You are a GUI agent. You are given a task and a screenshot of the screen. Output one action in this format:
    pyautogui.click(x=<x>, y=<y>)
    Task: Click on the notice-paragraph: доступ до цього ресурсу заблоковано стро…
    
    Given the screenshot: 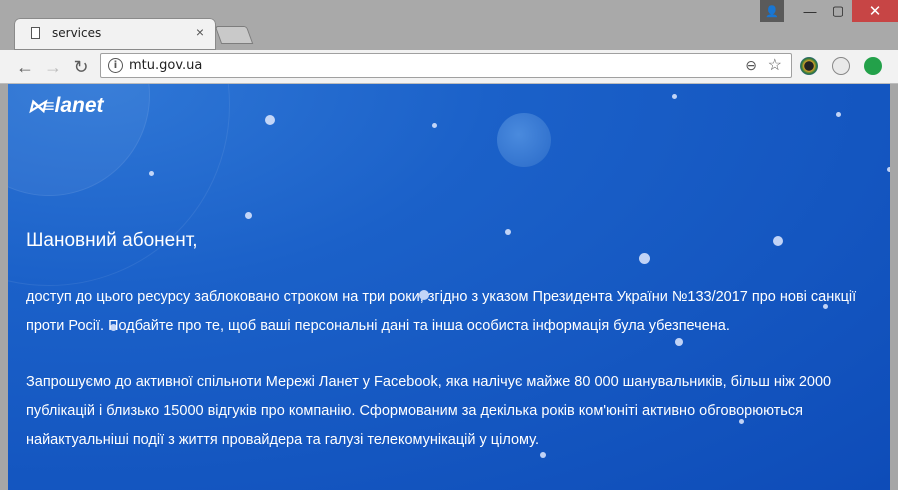 What is the action you would take?
    pyautogui.click(x=456, y=312)
    